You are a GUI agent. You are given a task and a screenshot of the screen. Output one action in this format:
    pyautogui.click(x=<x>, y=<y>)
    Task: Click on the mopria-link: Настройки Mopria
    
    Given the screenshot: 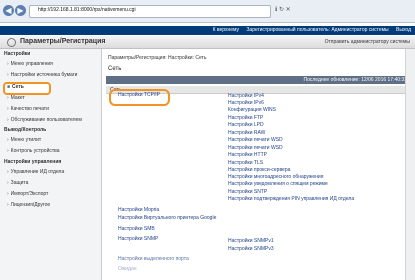 What is the action you would take?
    pyautogui.click(x=138, y=210)
    